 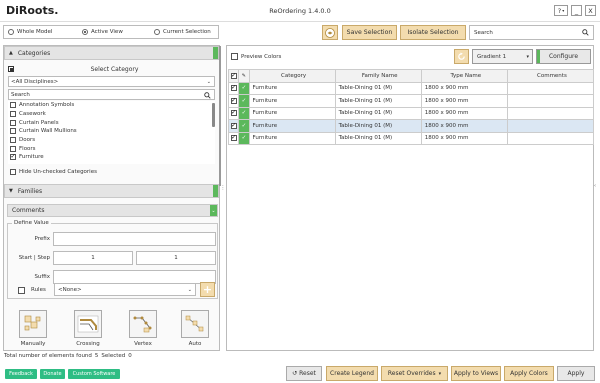 I want to click on list-item: Furniture, so click(x=111, y=157).